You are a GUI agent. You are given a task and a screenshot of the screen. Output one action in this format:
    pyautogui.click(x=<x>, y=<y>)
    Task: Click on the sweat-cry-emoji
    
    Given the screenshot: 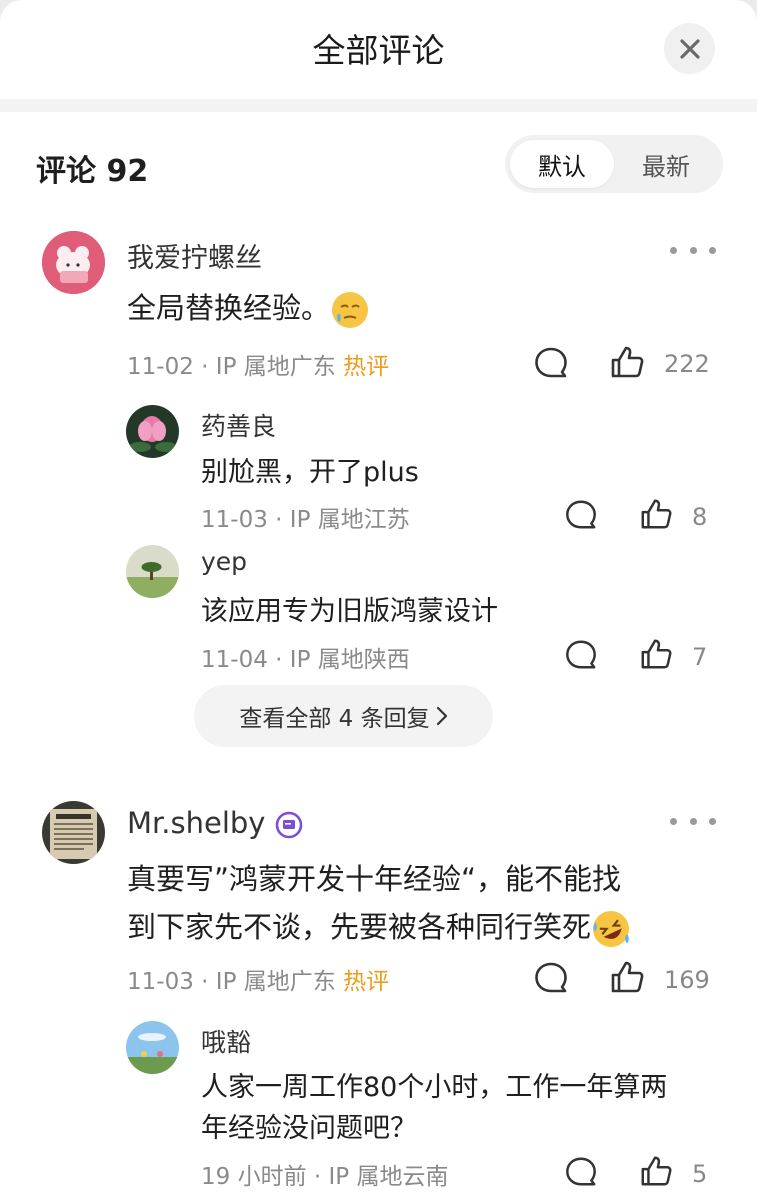 What is the action you would take?
    pyautogui.click(x=350, y=310)
    